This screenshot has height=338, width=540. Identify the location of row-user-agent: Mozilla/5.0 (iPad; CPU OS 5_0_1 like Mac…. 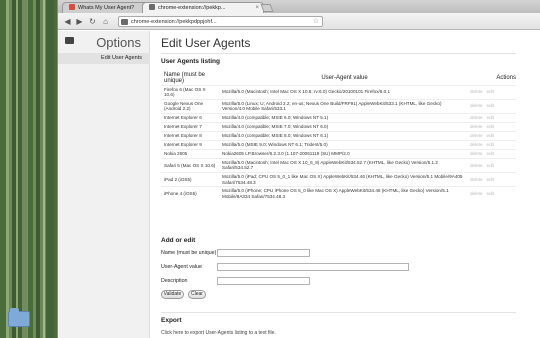
(343, 179).